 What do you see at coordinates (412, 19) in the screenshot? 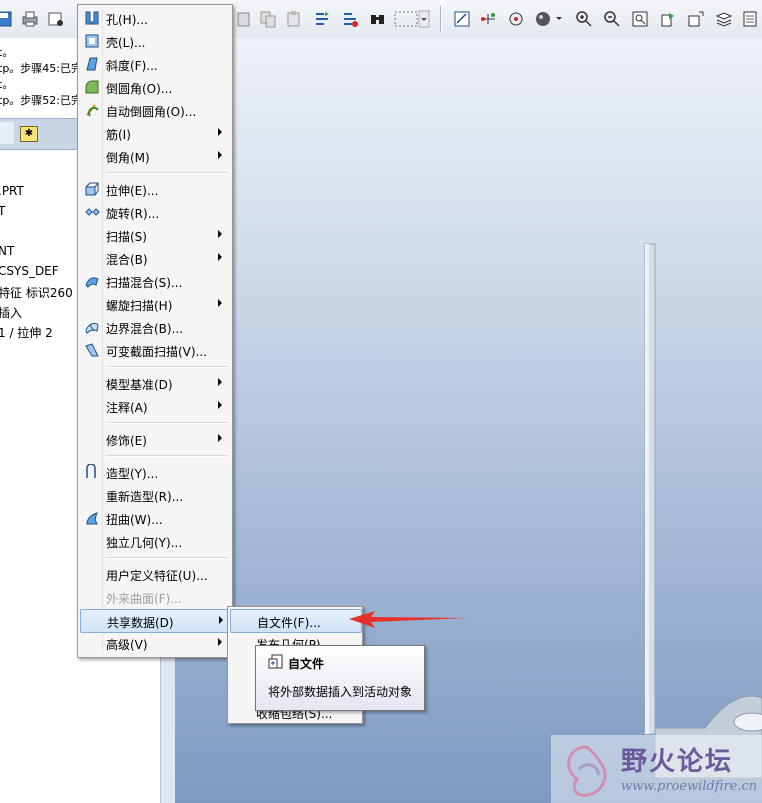
I see `selection-filter-dropdown` at bounding box center [412, 19].